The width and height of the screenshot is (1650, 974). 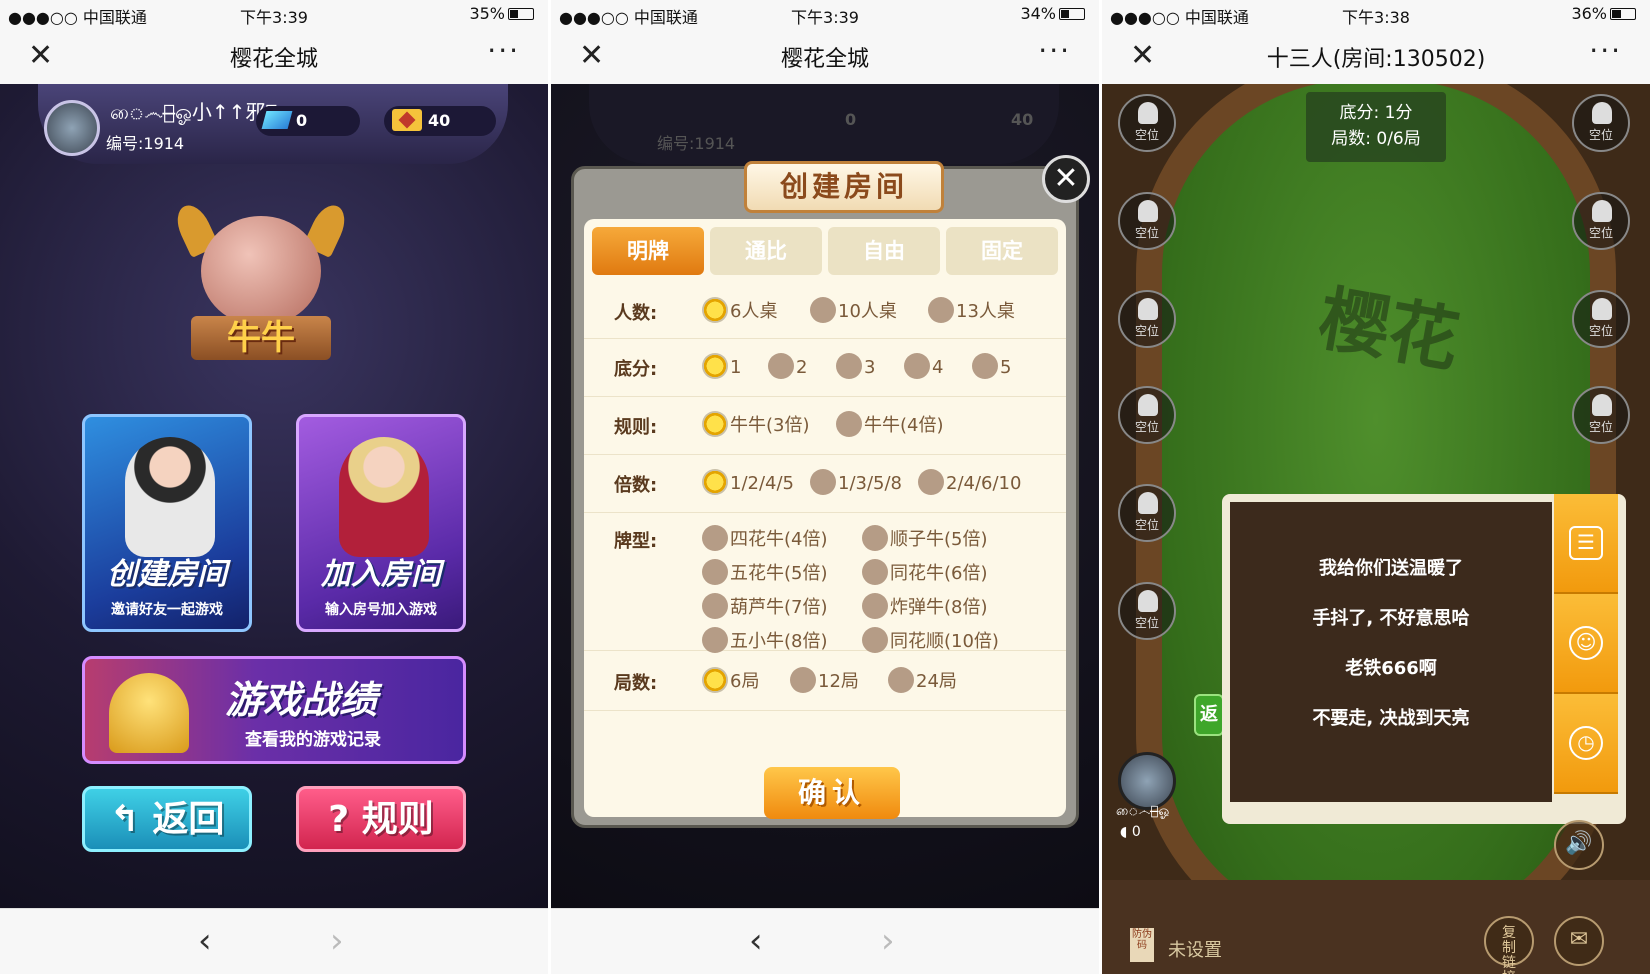 What do you see at coordinates (765, 640) in the screenshot?
I see `hand-type-option: 五小牛(8倍)` at bounding box center [765, 640].